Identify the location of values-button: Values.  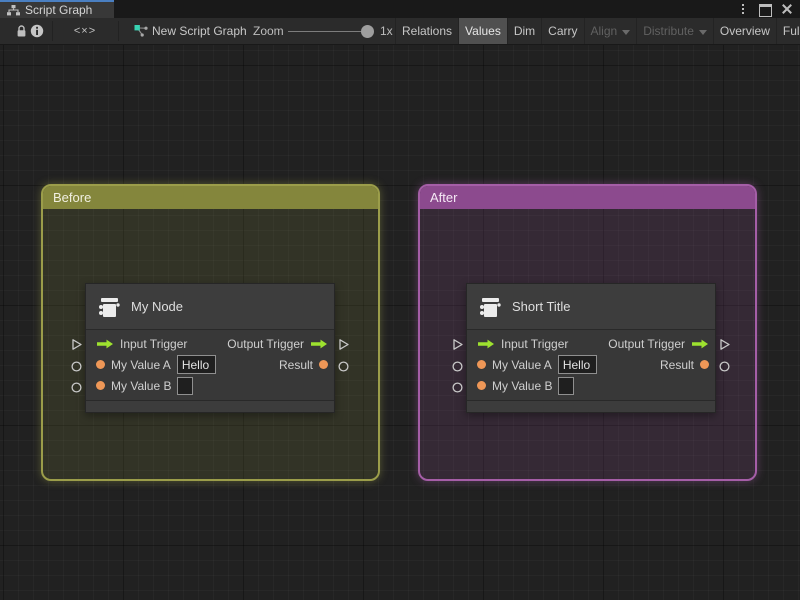
(482, 31).